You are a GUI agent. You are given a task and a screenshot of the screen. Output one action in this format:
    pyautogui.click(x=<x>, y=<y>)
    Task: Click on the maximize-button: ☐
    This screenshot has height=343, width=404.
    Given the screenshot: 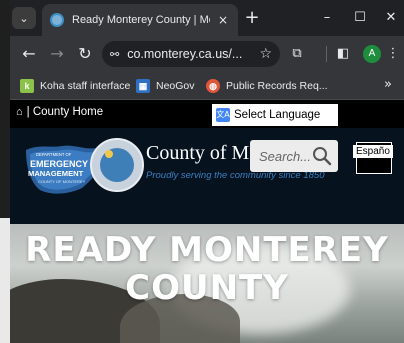 What is the action you would take?
    pyautogui.click(x=360, y=18)
    